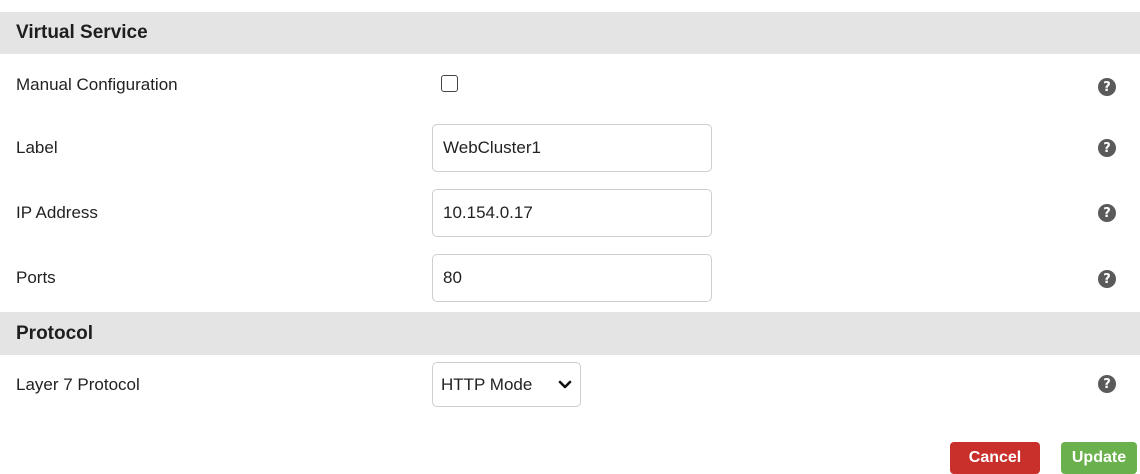 The width and height of the screenshot is (1140, 474). I want to click on ip-address-label: IP Address, so click(57, 212).